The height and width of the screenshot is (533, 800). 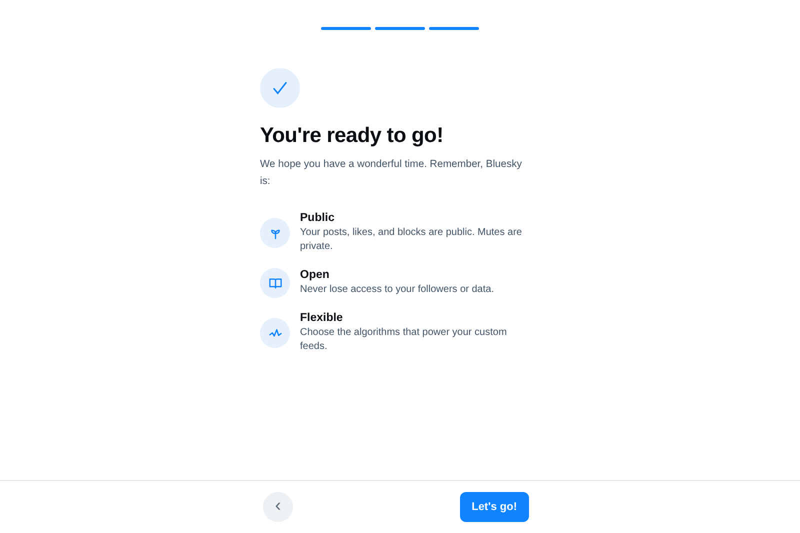 What do you see at coordinates (494, 507) in the screenshot?
I see `next-button: Let's go!` at bounding box center [494, 507].